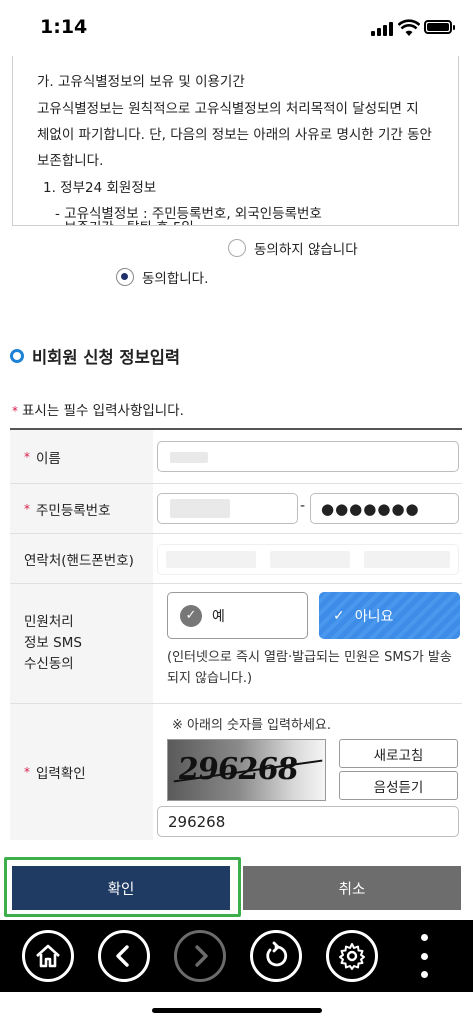 The height and width of the screenshot is (1024, 473). What do you see at coordinates (61, 774) in the screenshot?
I see `captcha-label-text: 입력확인` at bounding box center [61, 774].